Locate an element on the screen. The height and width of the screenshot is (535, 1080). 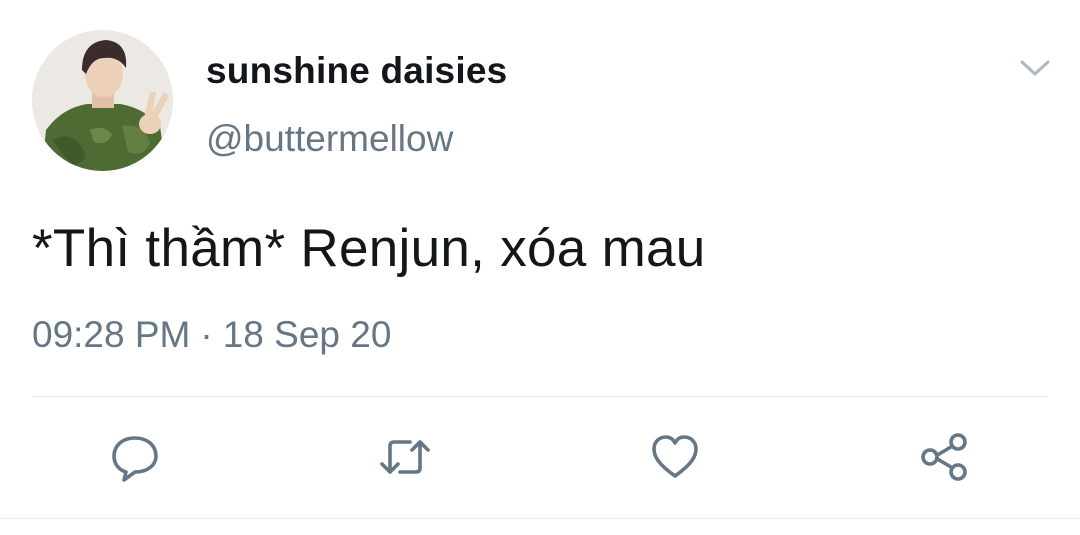
divider is located at coordinates (540, 396).